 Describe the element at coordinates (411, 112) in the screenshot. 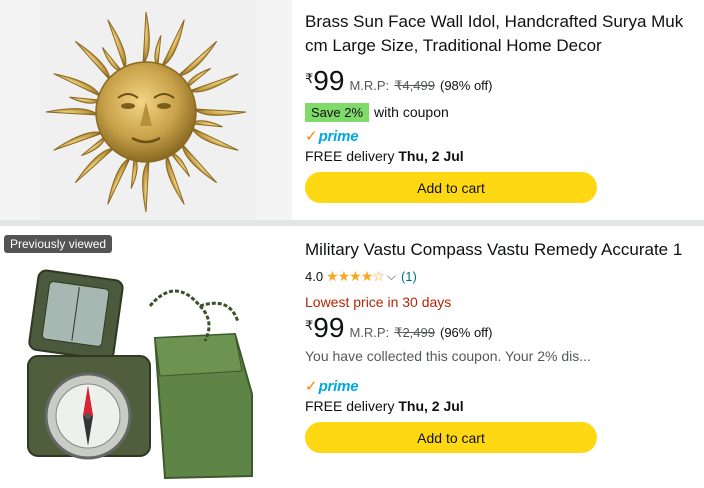

I see `coupon-text: with coupon` at that location.